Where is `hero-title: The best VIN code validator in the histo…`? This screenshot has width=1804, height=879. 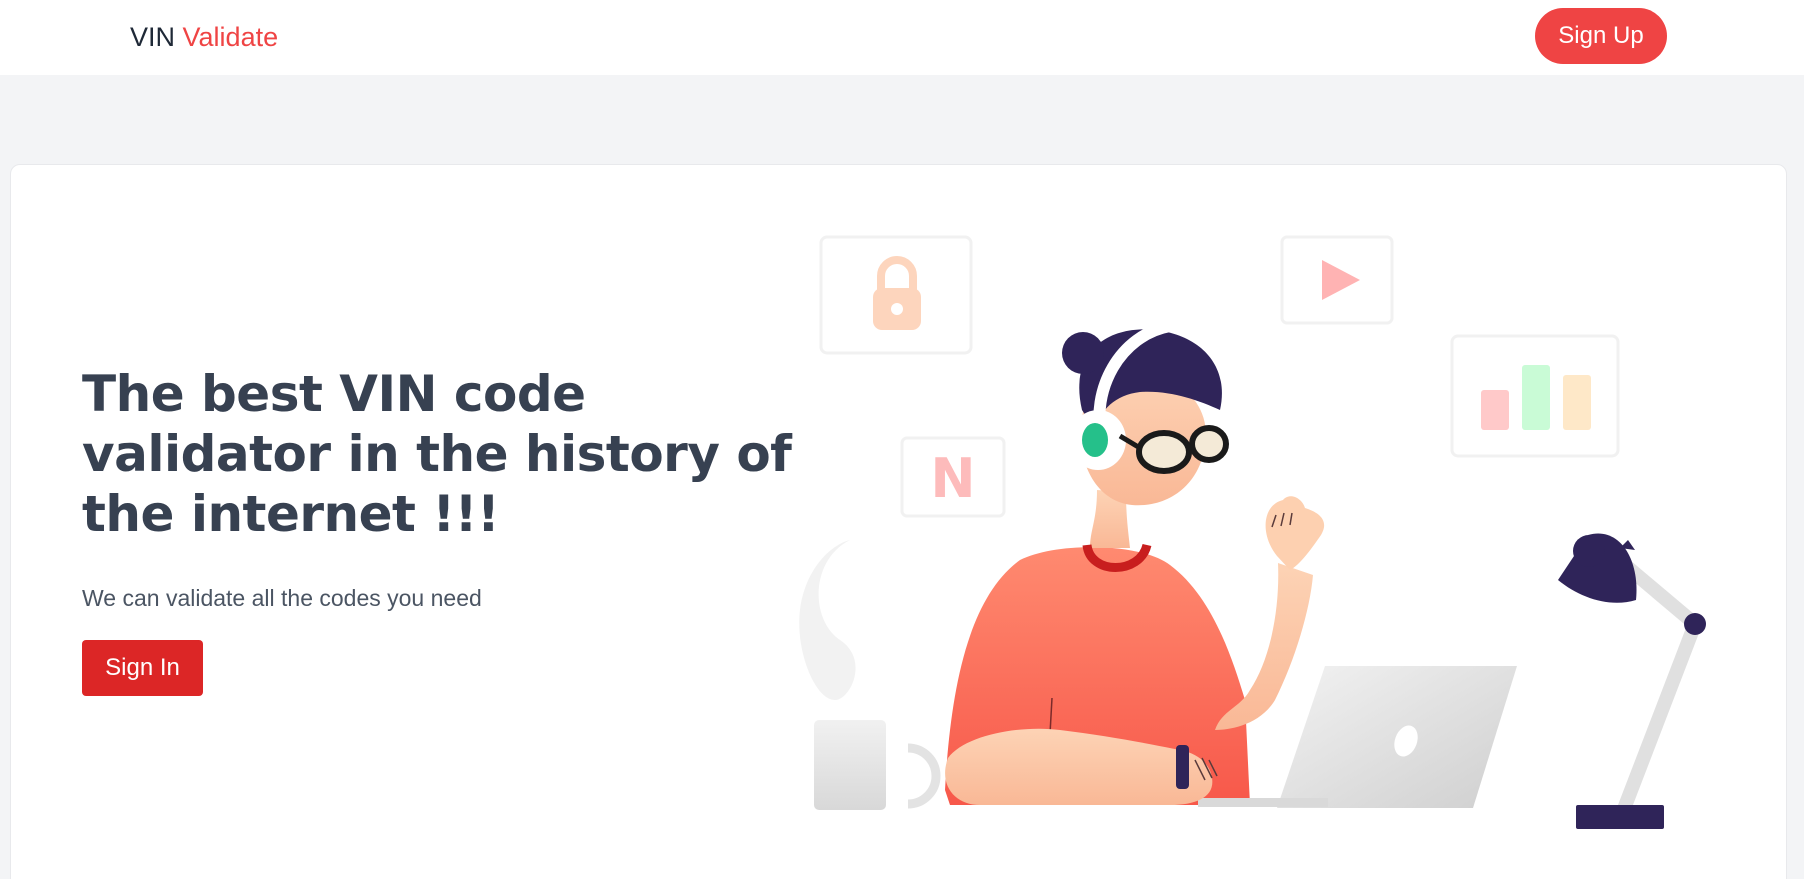
hero-title: The best VIN code validator in the histo… is located at coordinates (437, 454).